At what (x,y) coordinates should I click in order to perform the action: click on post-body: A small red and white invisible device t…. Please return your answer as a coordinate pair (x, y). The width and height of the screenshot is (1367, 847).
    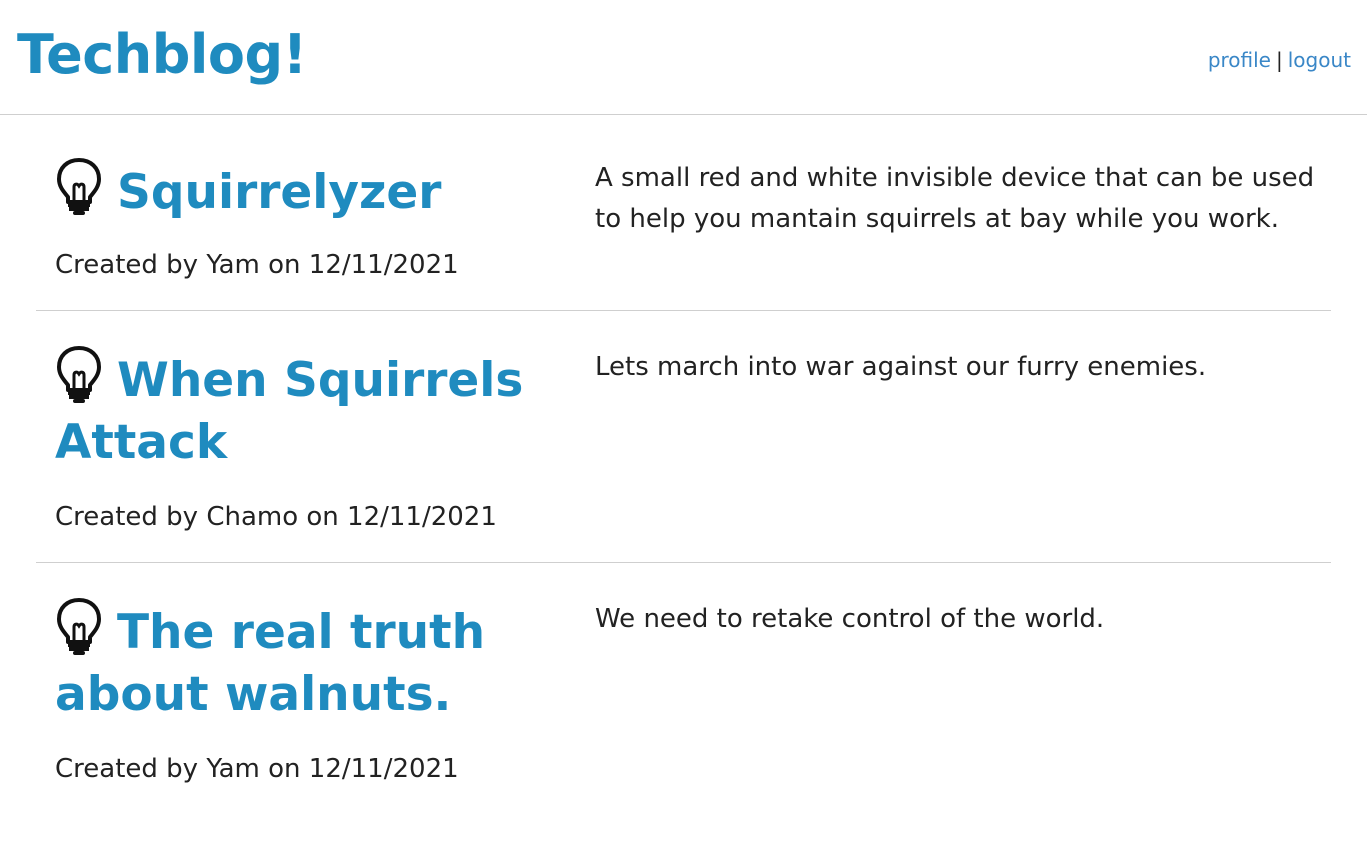
    Looking at the image, I should click on (955, 198).